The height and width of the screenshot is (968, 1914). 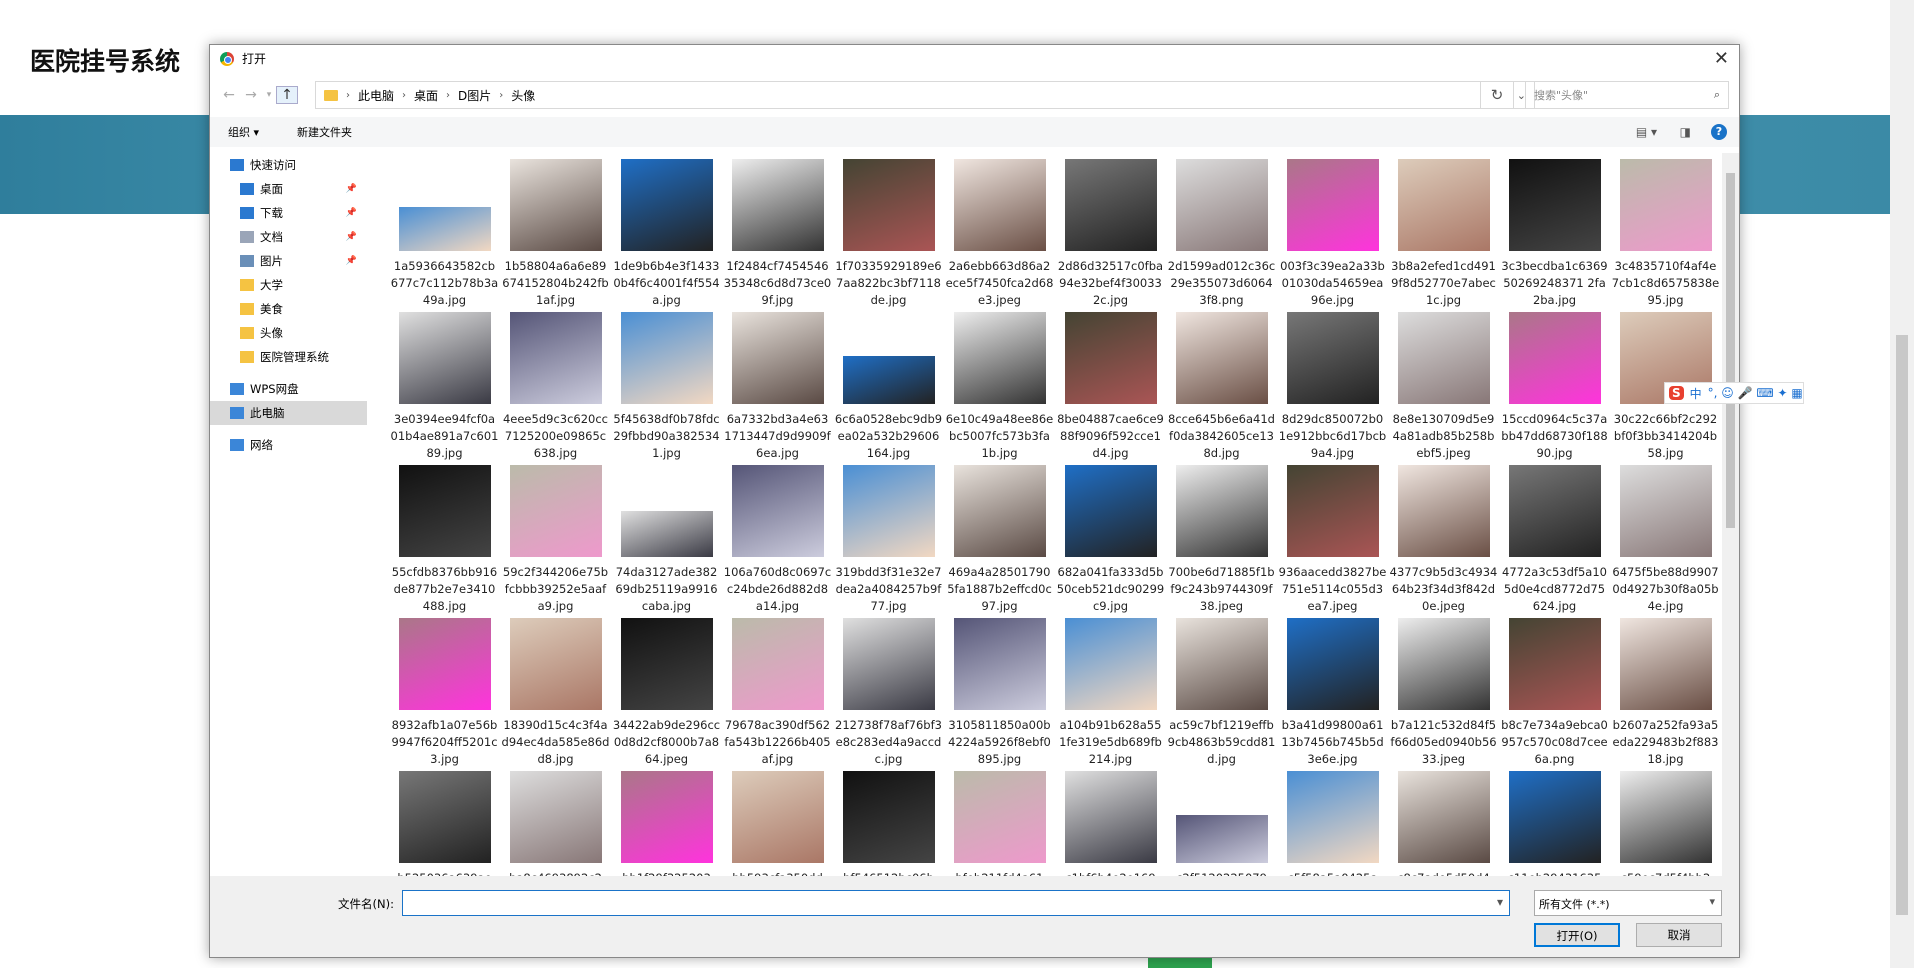 What do you see at coordinates (1110, 235) in the screenshot?
I see `file-item: 2d86d32517c0fba94e32bef4f300332c.jpg` at bounding box center [1110, 235].